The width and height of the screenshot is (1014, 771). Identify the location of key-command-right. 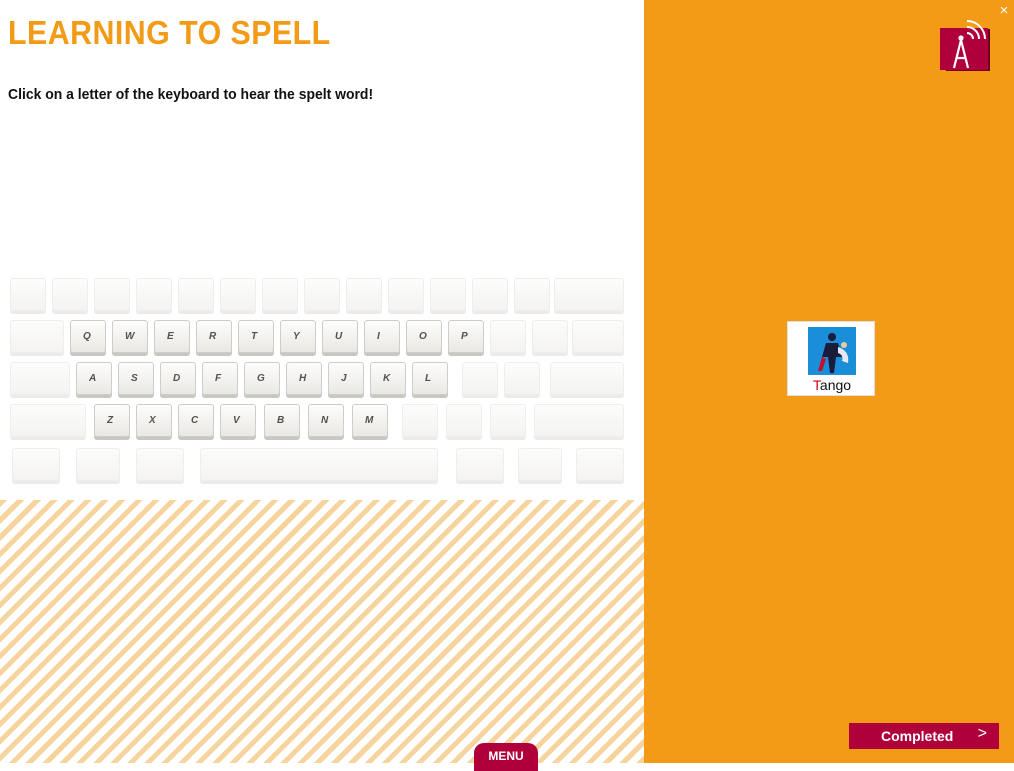
(480, 464).